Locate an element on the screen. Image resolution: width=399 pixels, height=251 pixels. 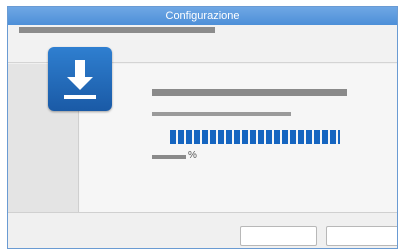
progress-fill is located at coordinates (255, 137).